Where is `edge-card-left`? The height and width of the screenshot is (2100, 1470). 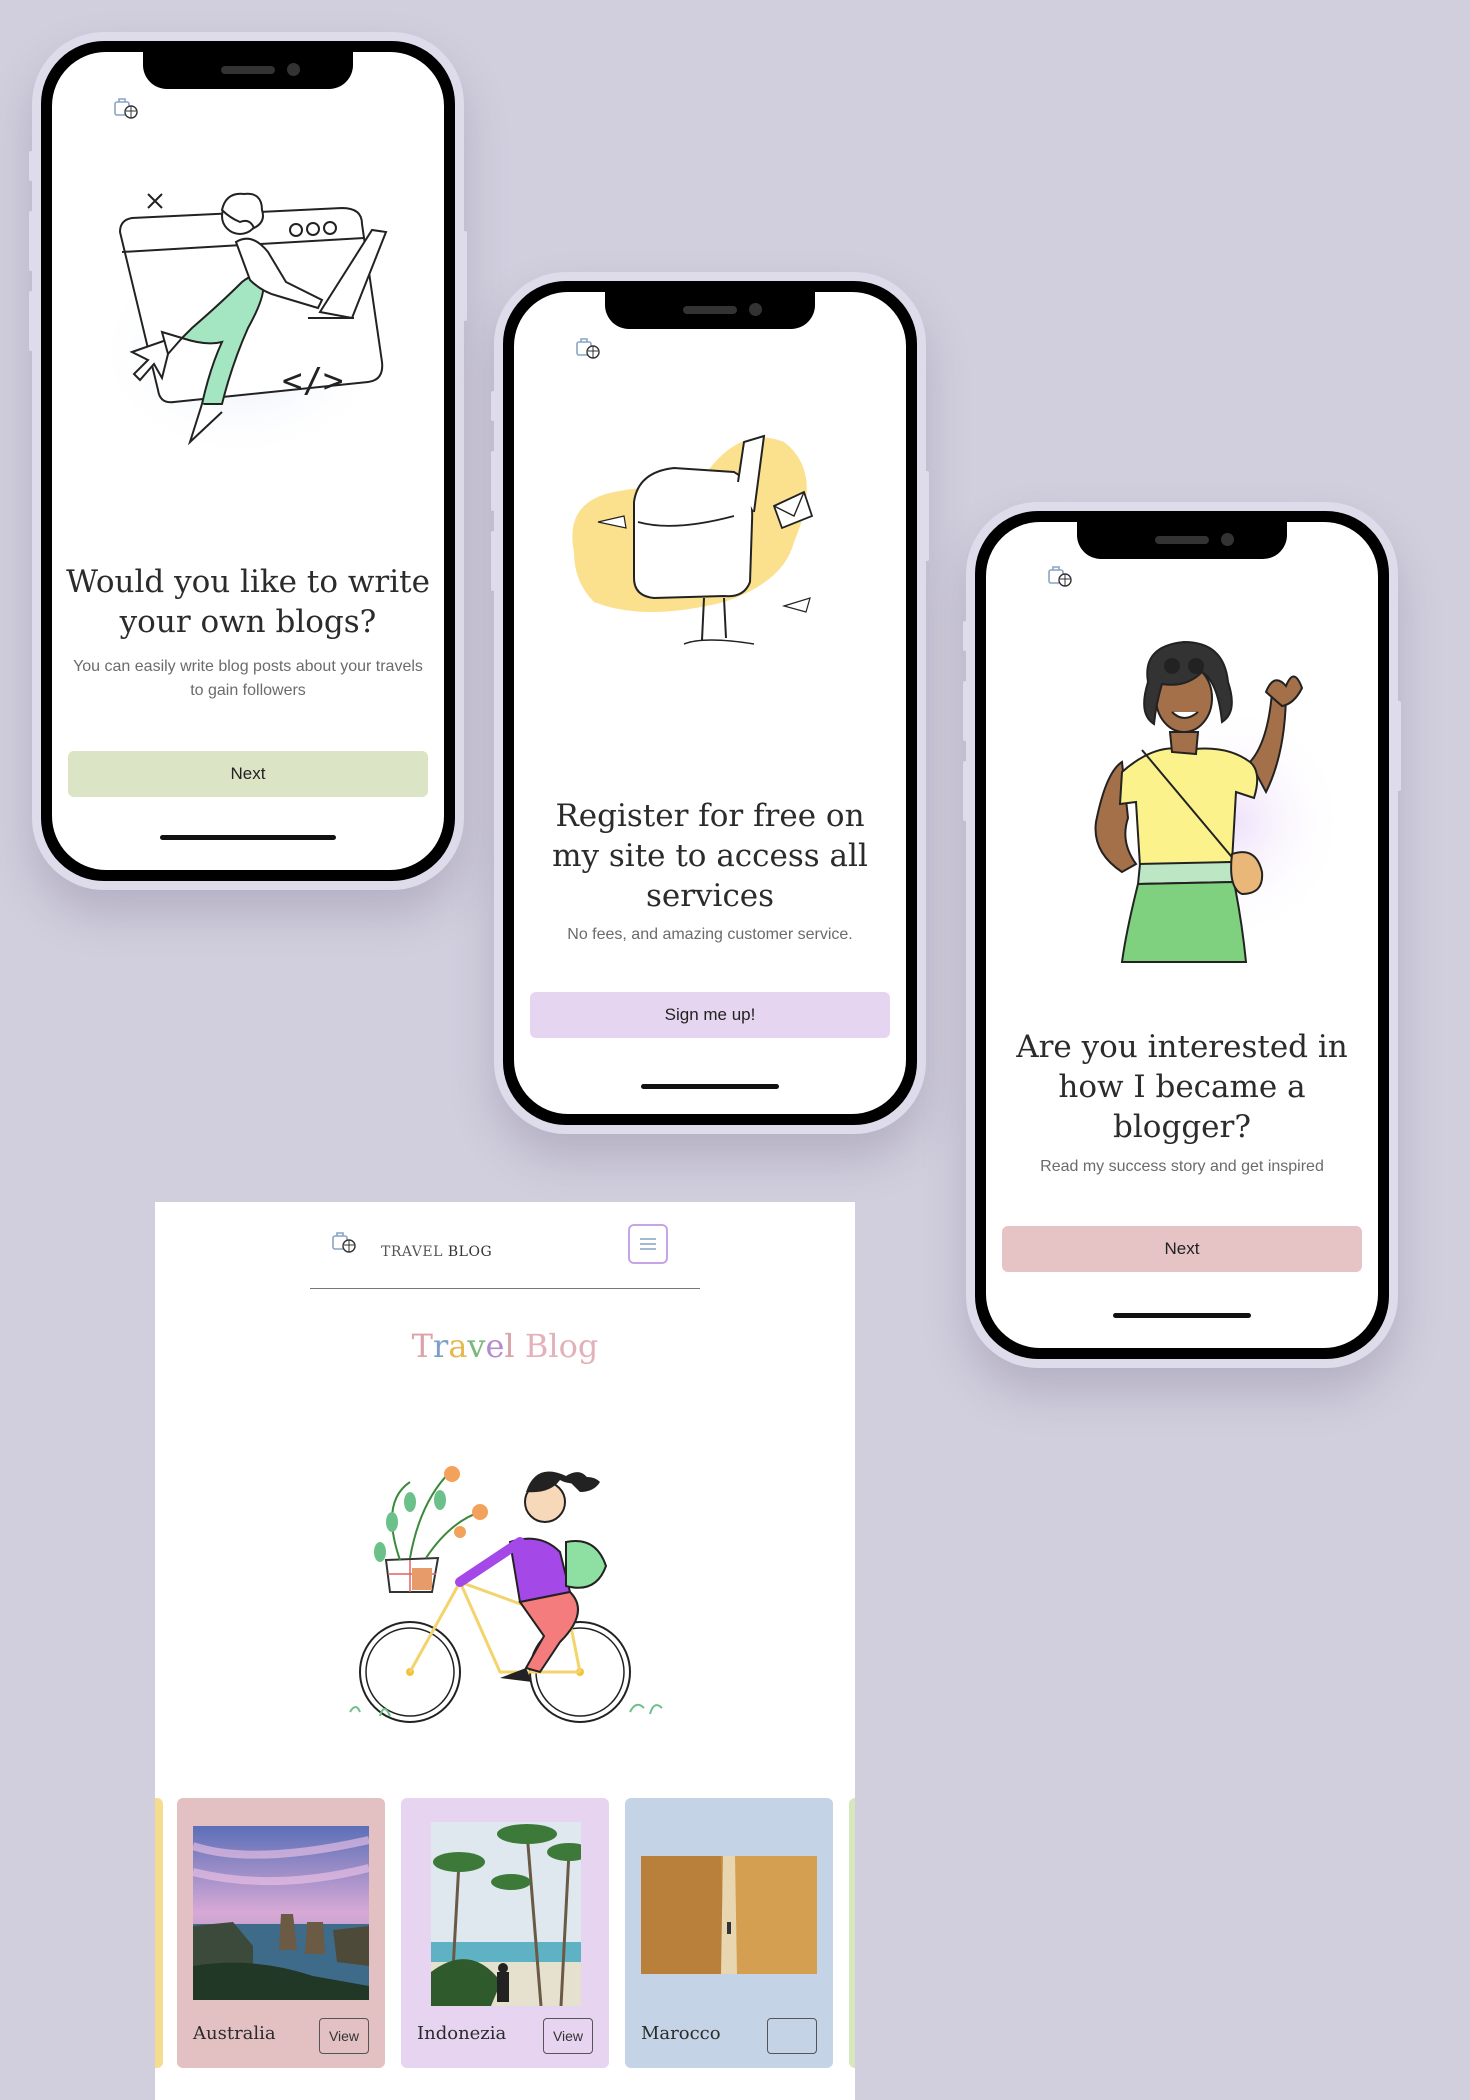
edge-card-left is located at coordinates (159, 1933).